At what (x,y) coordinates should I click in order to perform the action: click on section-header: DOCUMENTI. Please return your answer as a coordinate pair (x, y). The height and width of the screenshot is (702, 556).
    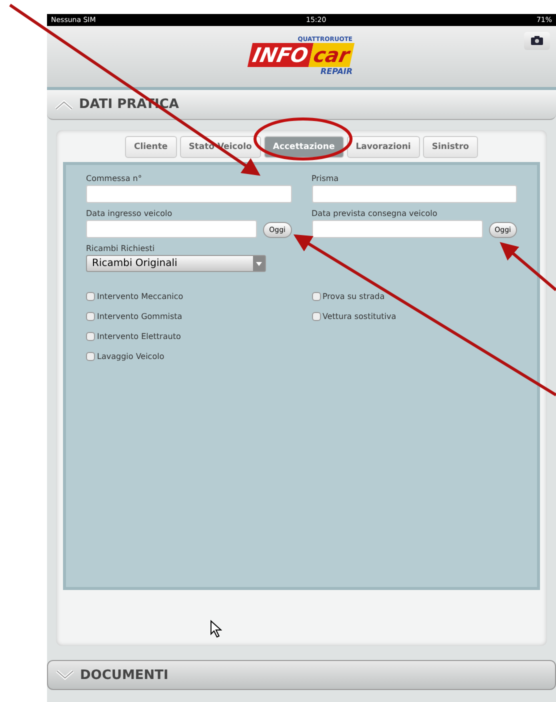
    Looking at the image, I should click on (301, 675).